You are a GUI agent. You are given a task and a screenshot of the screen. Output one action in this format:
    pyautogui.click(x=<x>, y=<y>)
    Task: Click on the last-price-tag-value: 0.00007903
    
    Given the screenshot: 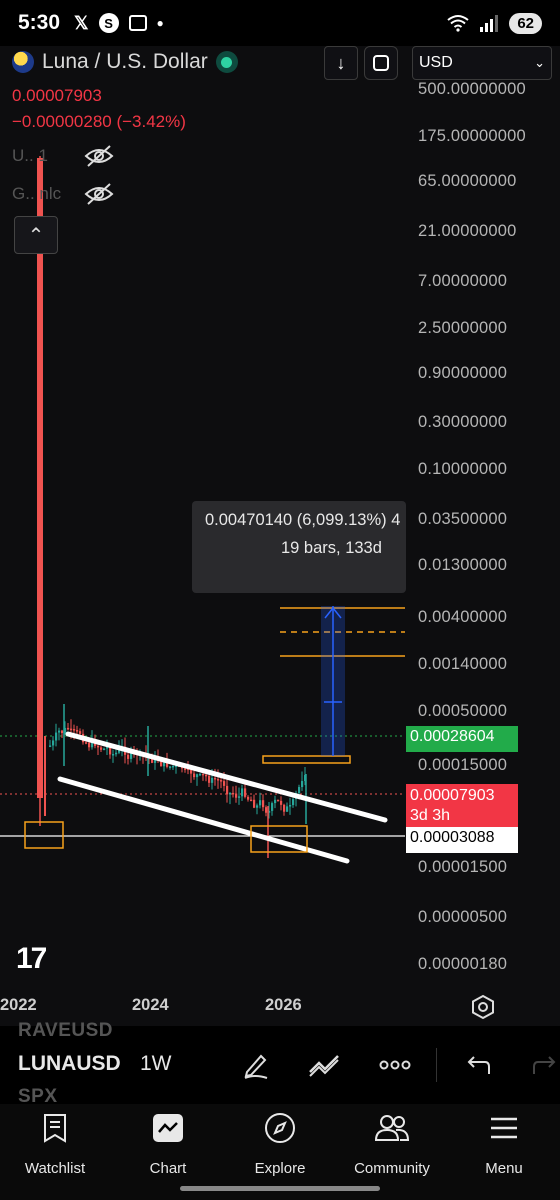 What is the action you would take?
    pyautogui.click(x=452, y=795)
    